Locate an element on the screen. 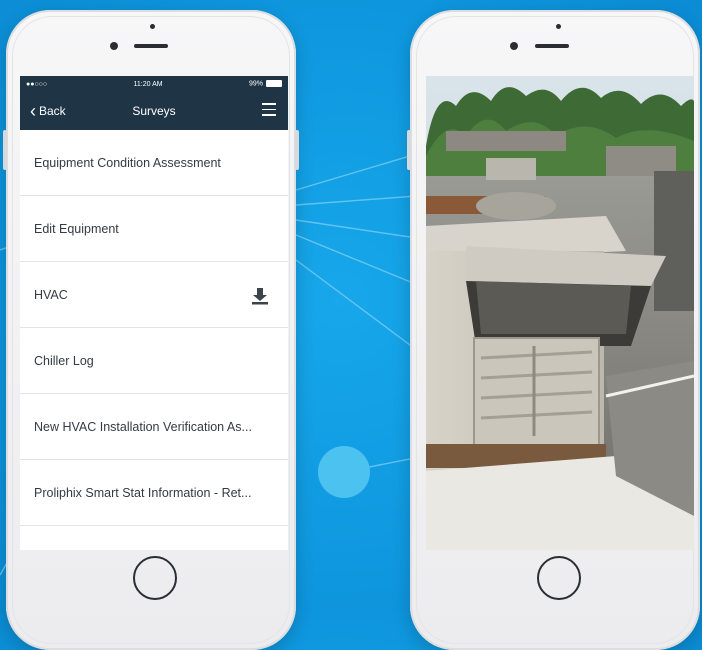 The height and width of the screenshot is (650, 702). battery-percent: 99% is located at coordinates (255, 84).